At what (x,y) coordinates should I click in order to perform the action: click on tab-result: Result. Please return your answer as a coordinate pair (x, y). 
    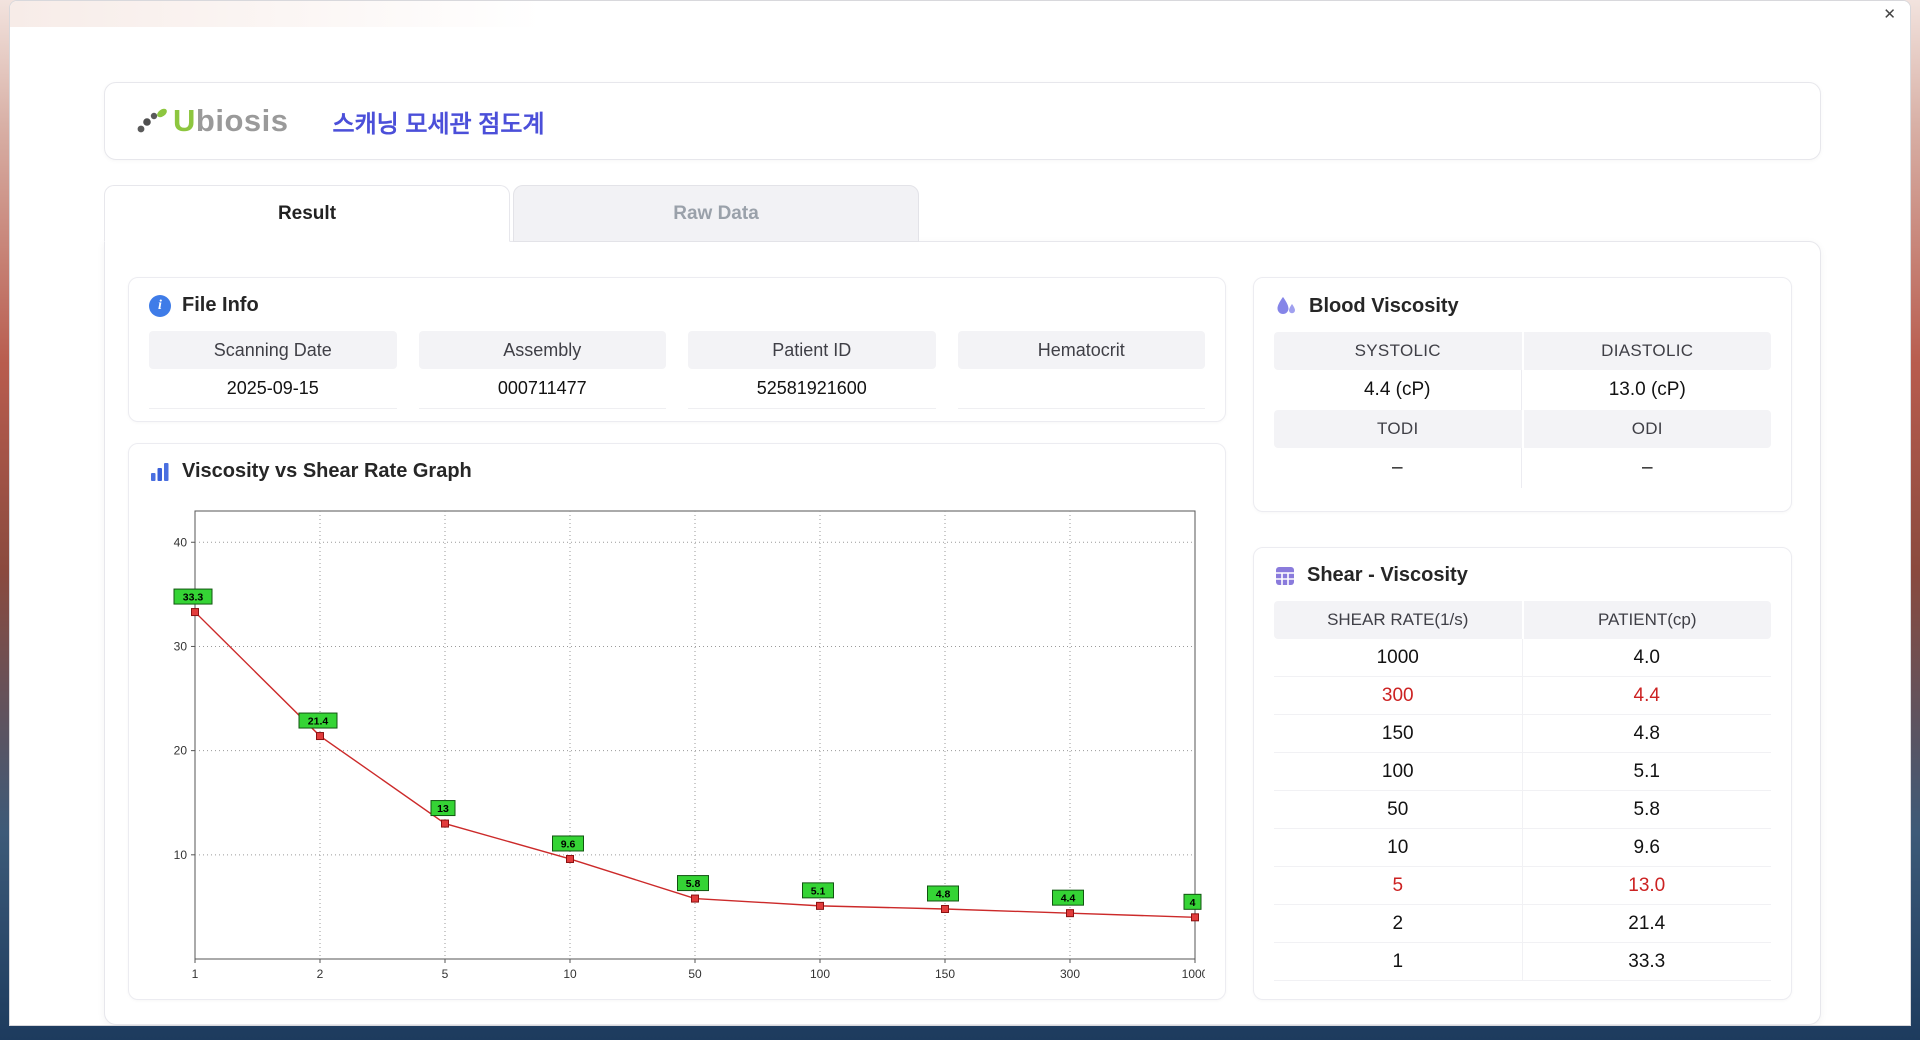
    Looking at the image, I should click on (307, 213).